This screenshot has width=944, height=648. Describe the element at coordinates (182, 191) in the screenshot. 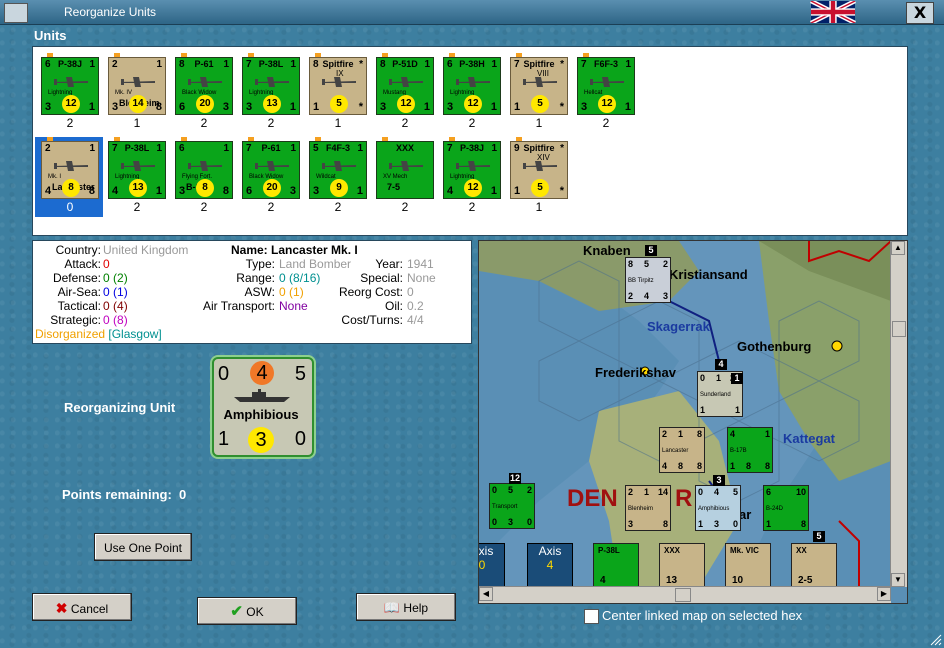

I see `unit-bottom-left: 3` at that location.